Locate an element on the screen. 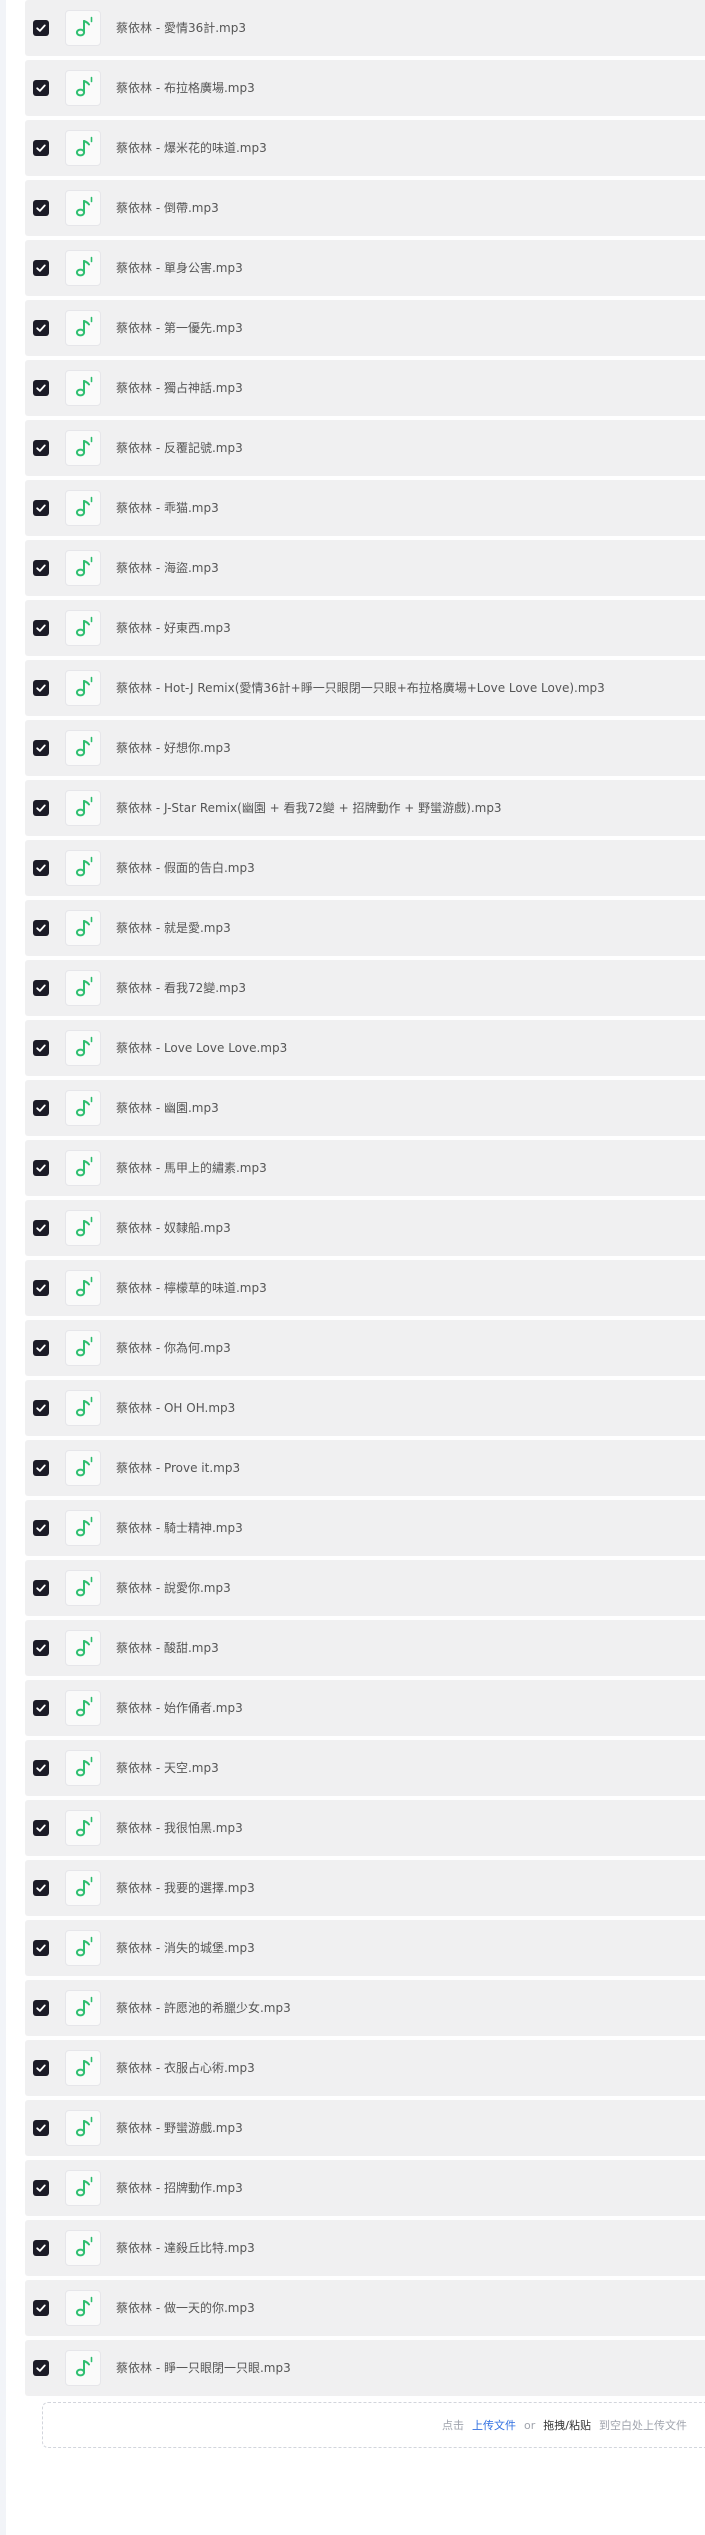  file-row: 蔡依林 - 好想你.mp3 is located at coordinates (365, 748).